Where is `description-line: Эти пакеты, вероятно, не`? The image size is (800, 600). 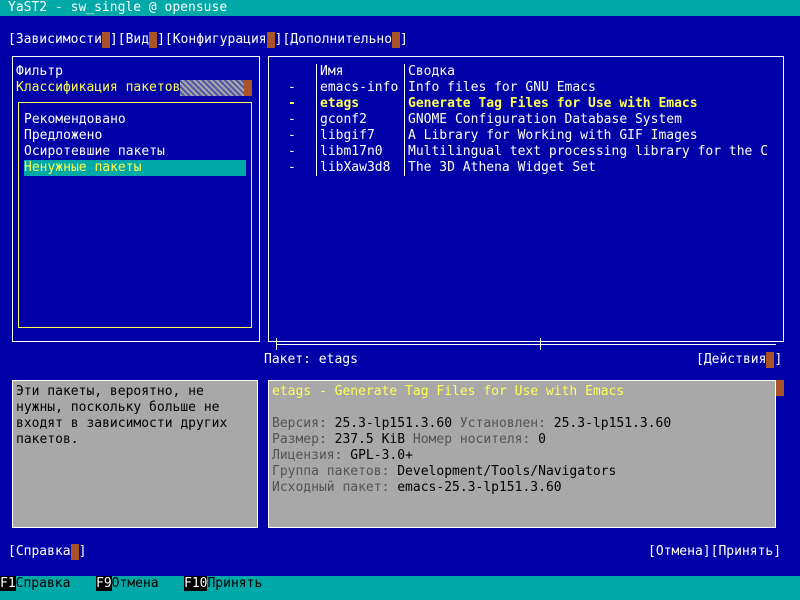
description-line: Эти пакеты, вероятно, не is located at coordinates (110, 391).